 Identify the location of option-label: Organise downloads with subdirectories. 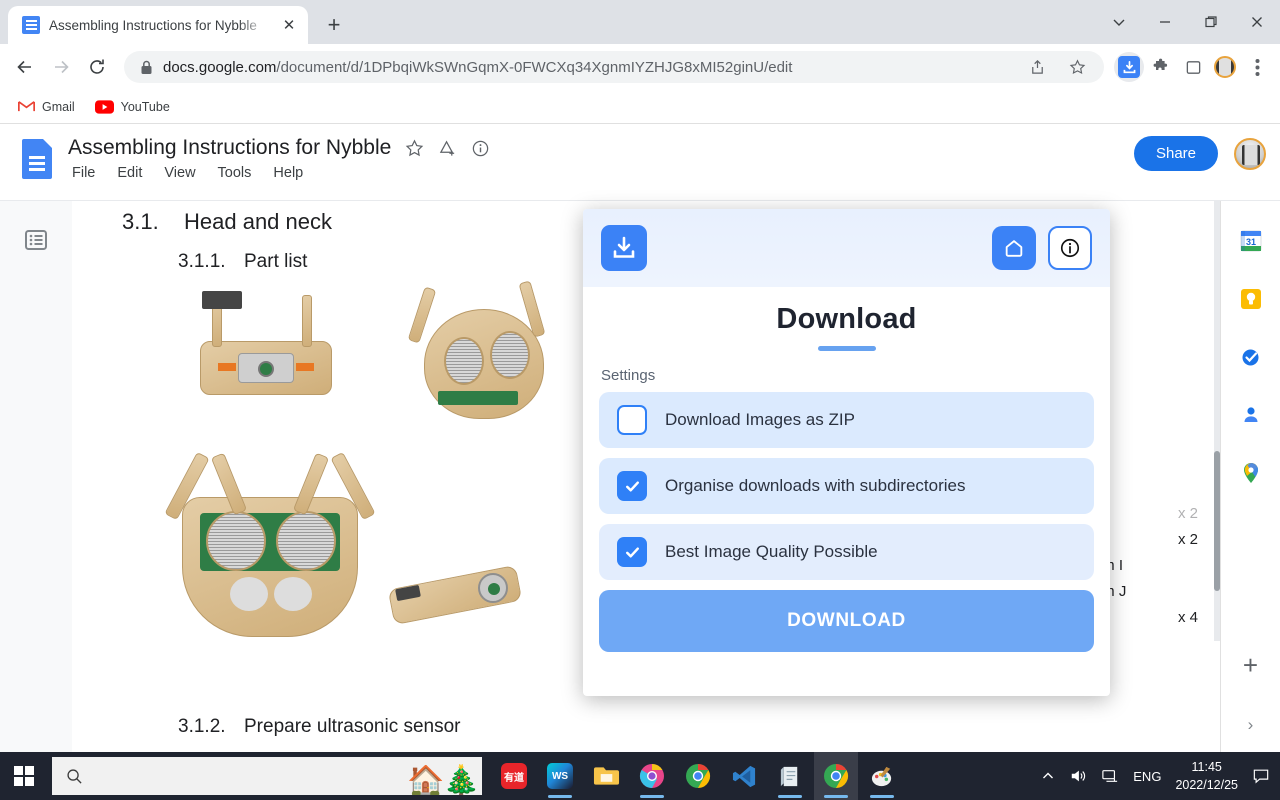
(815, 485).